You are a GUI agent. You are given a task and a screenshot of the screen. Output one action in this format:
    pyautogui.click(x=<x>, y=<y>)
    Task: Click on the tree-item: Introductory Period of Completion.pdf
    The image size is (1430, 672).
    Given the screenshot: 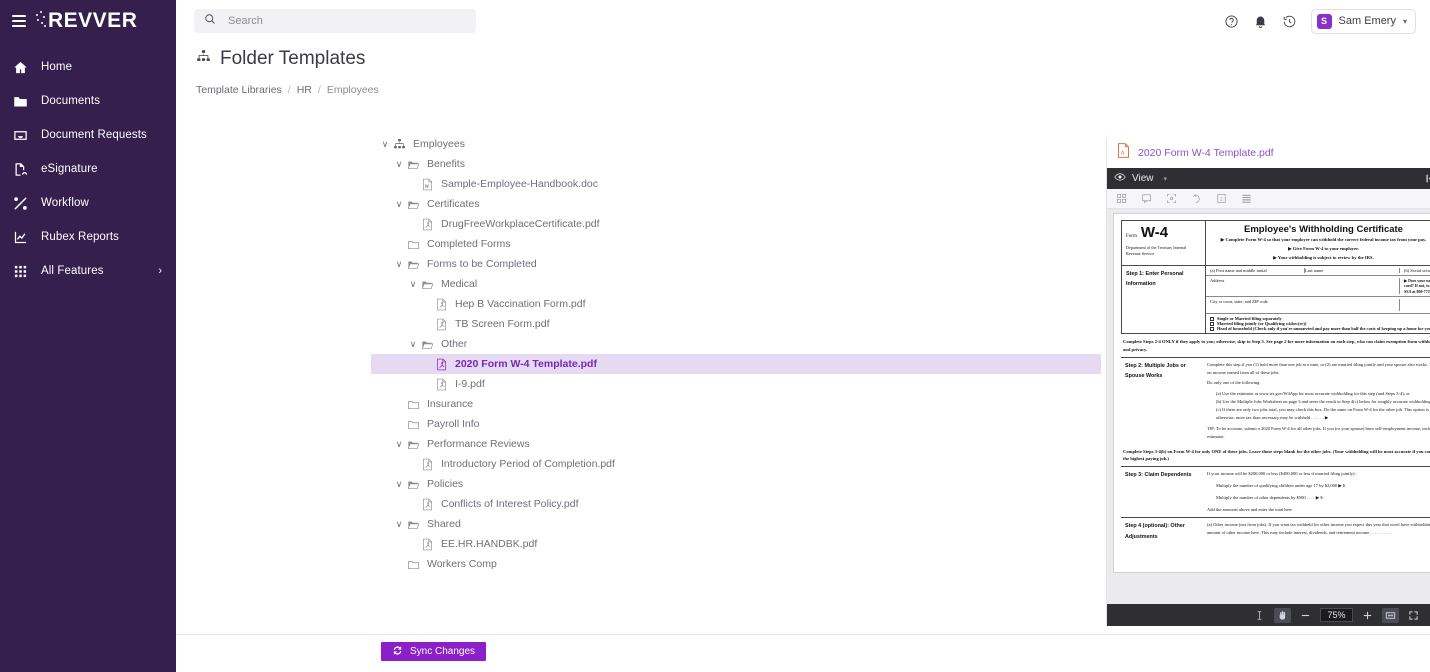 What is the action you would take?
    pyautogui.click(x=736, y=464)
    